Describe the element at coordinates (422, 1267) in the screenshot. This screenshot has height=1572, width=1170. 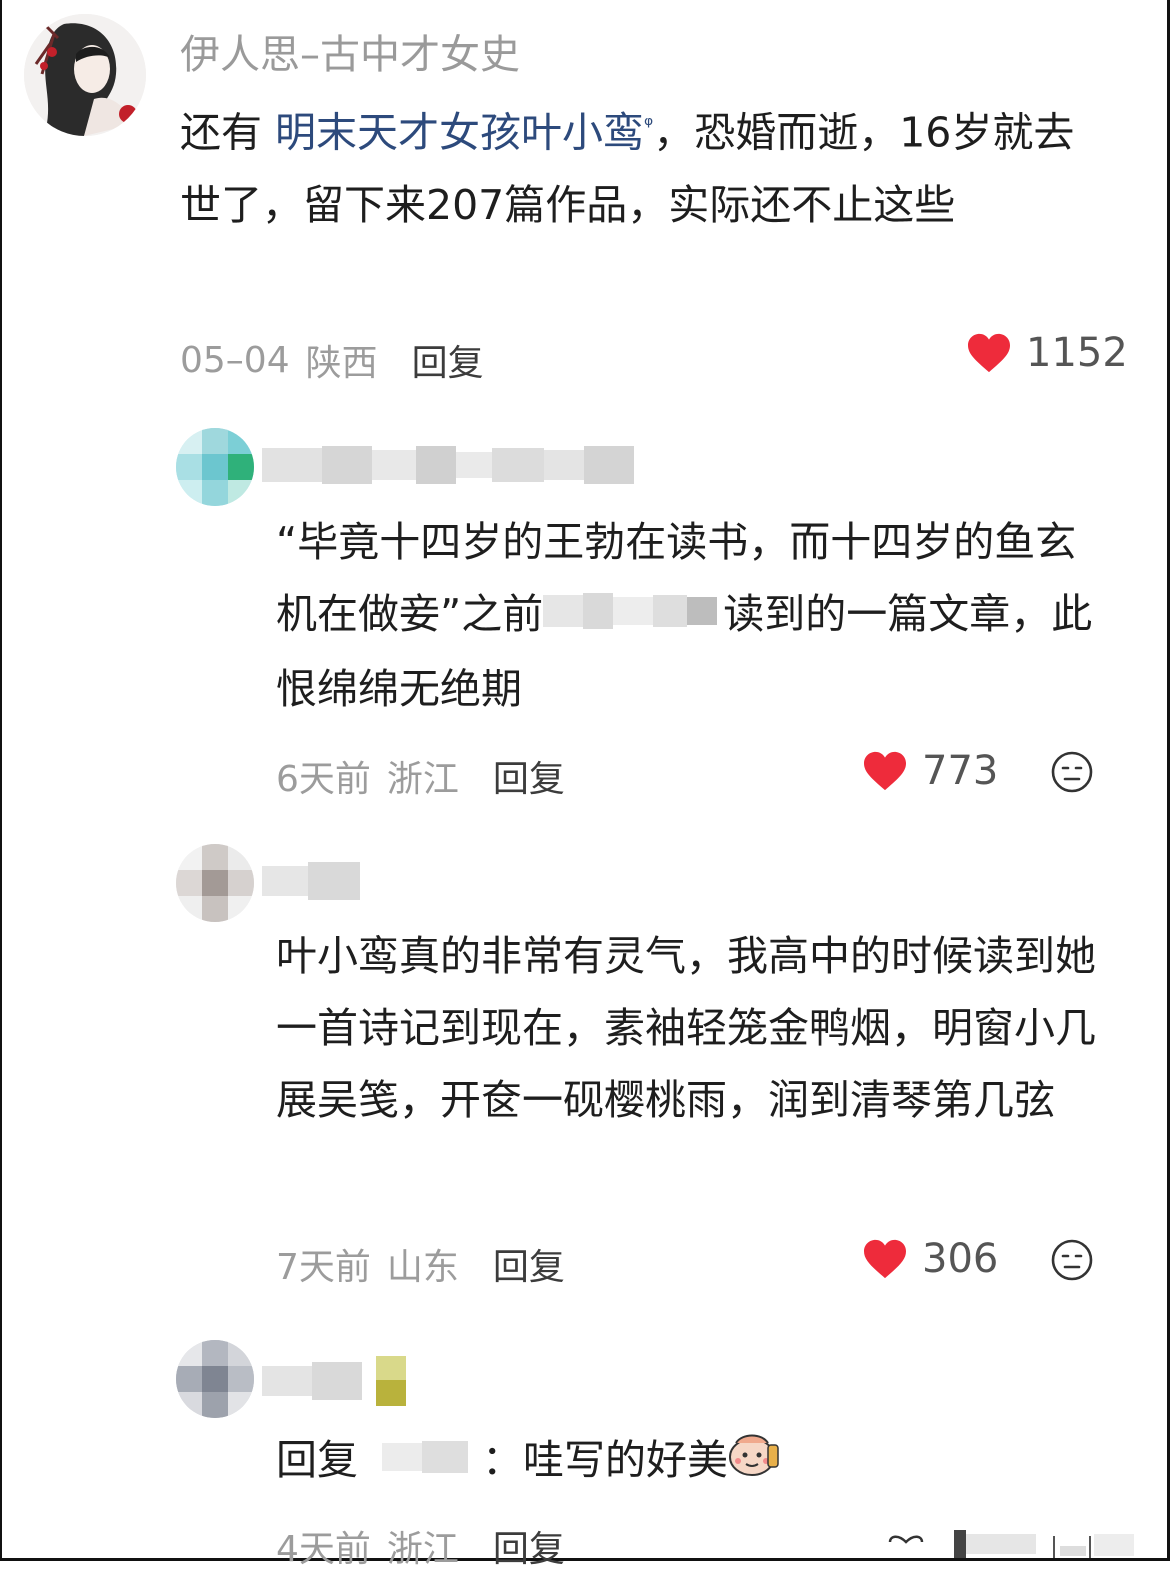
I see `comment-location: 山东` at that location.